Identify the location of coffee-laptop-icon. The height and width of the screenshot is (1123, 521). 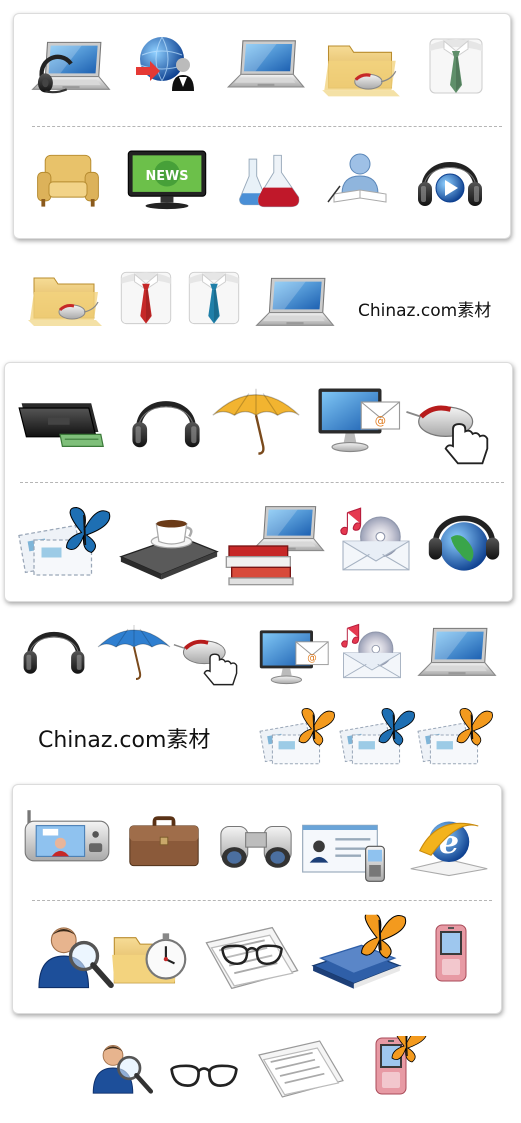
(169, 544).